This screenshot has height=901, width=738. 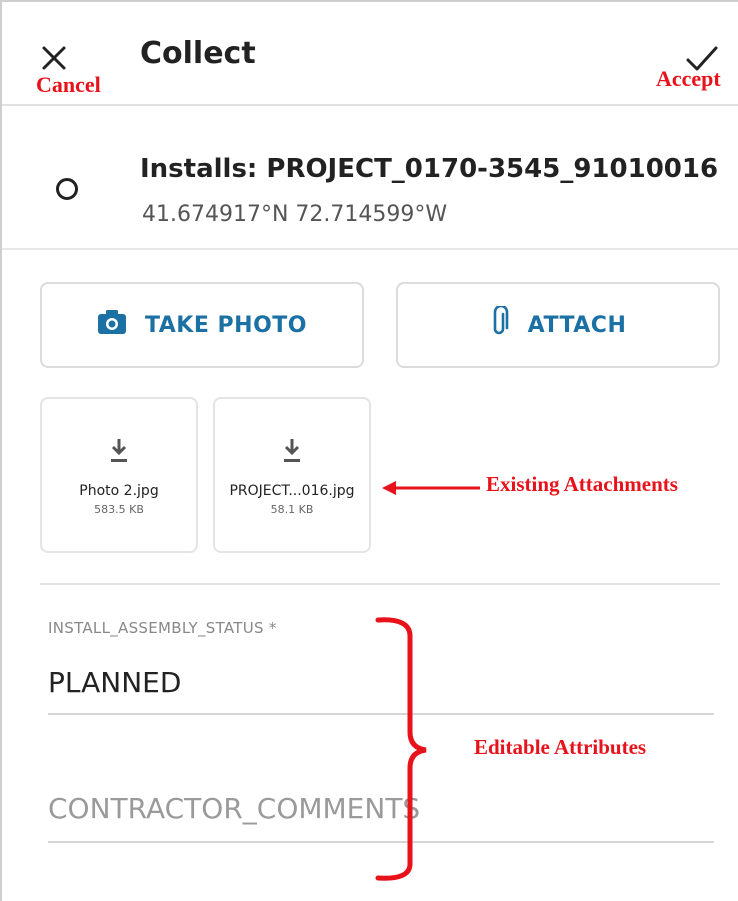 I want to click on app-header: Cancel Collect Accept, so click(x=370, y=54).